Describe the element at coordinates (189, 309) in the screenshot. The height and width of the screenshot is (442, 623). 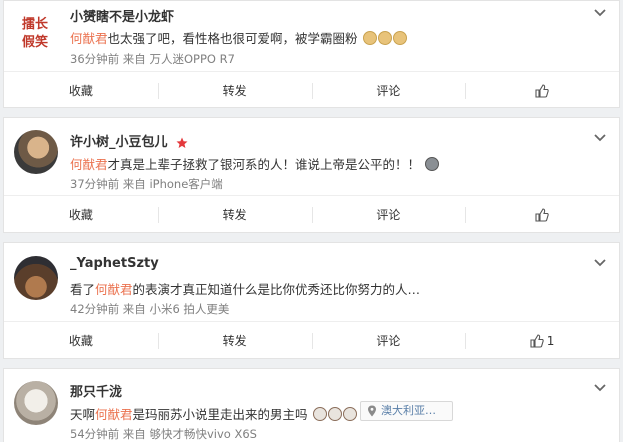
I see `post-source: 小米6 拍人更美` at that location.